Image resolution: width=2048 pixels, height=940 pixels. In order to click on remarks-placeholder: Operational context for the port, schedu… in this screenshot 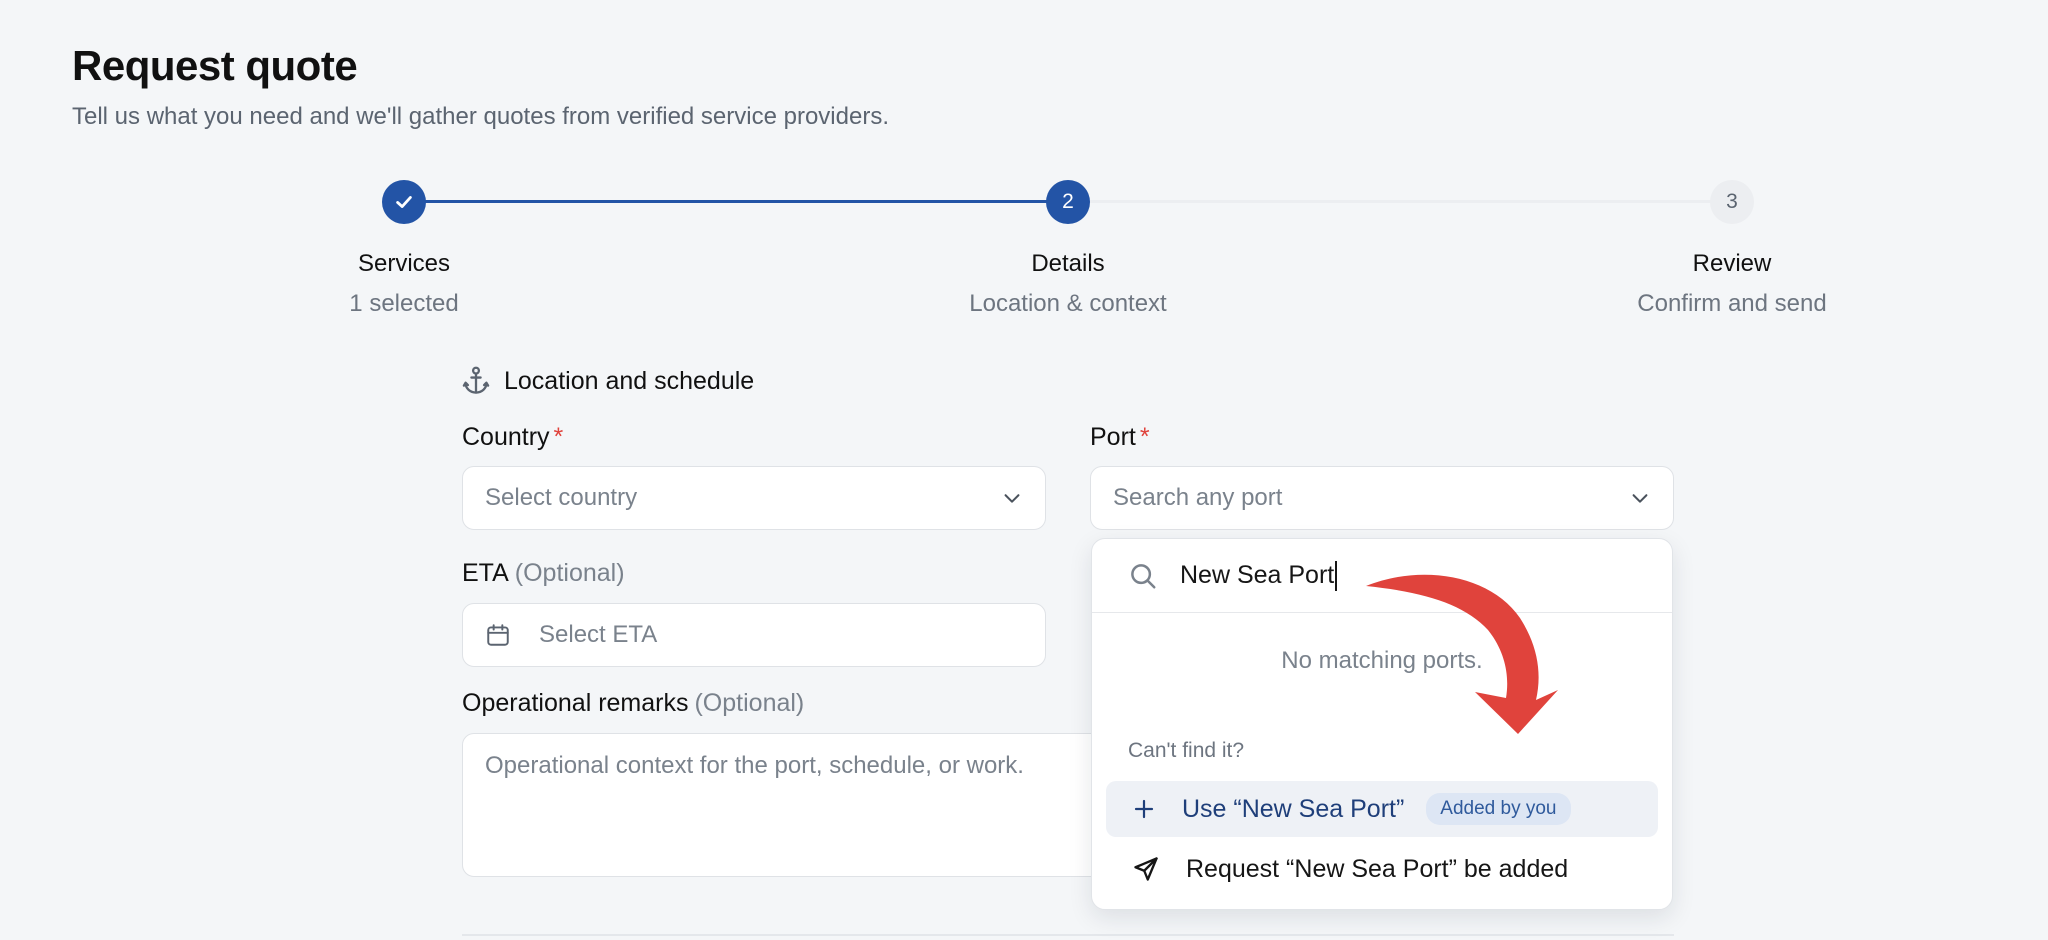, I will do `click(754, 765)`.